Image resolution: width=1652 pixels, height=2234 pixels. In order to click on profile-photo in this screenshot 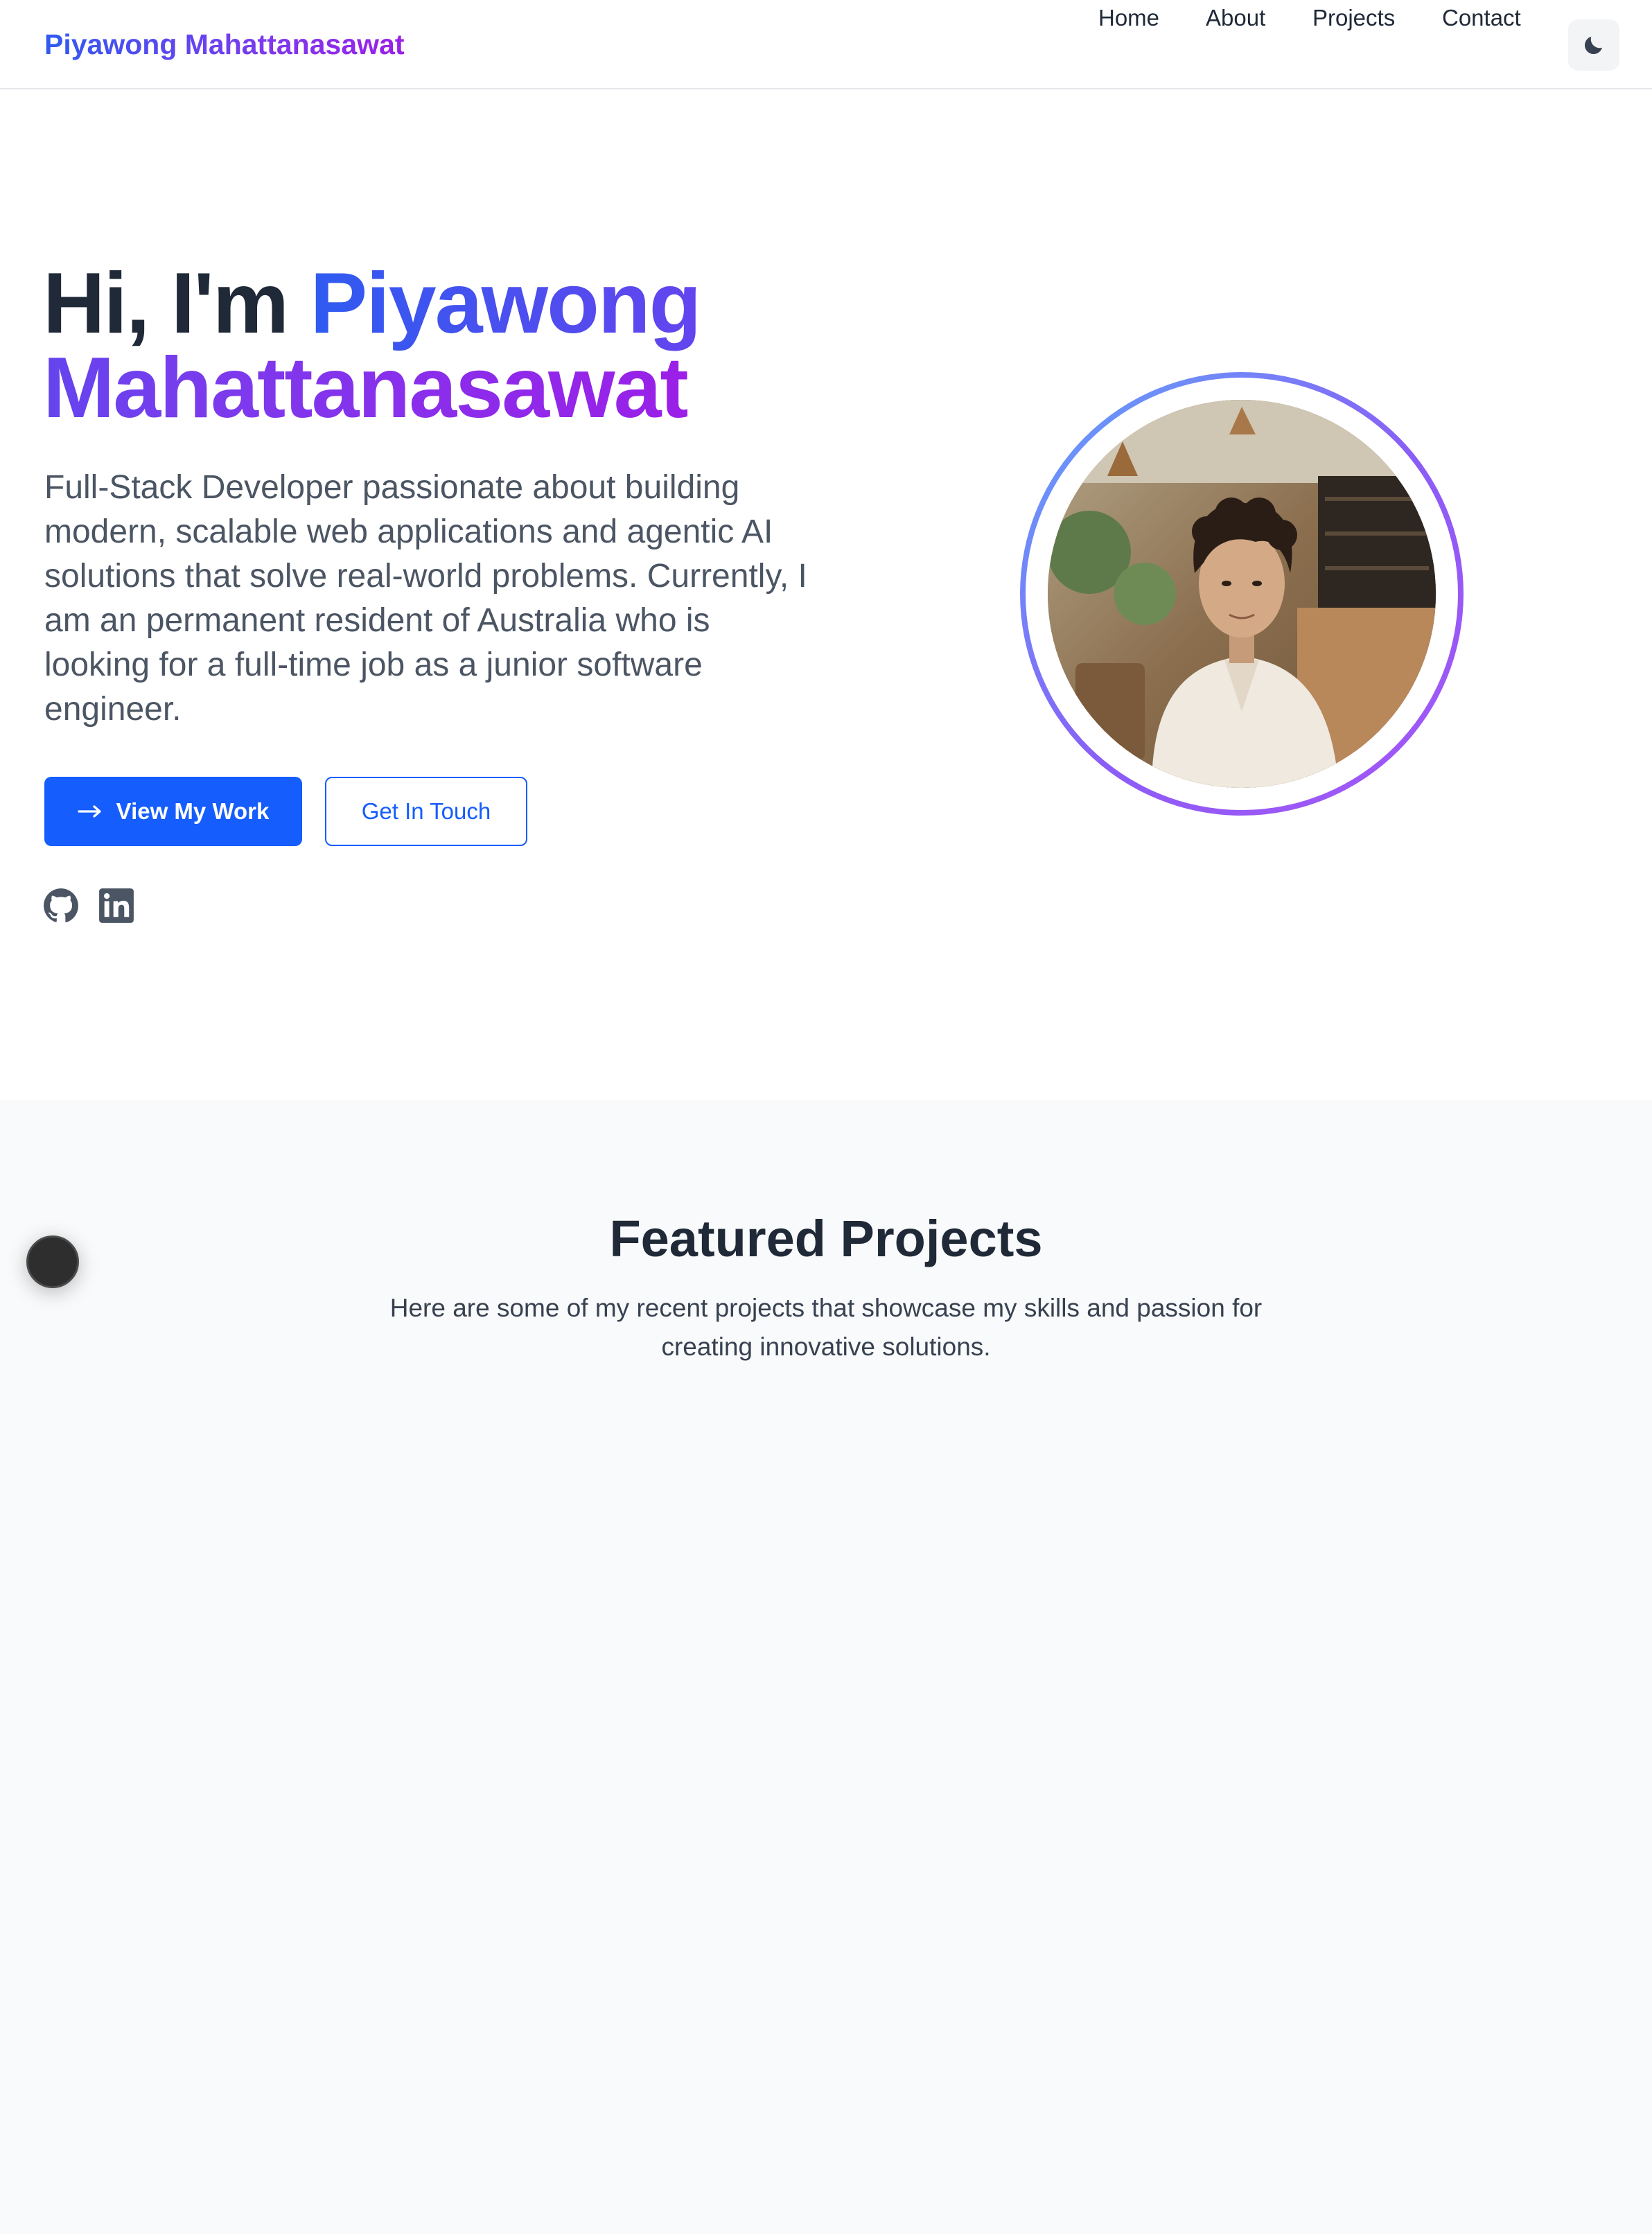, I will do `click(1242, 594)`.